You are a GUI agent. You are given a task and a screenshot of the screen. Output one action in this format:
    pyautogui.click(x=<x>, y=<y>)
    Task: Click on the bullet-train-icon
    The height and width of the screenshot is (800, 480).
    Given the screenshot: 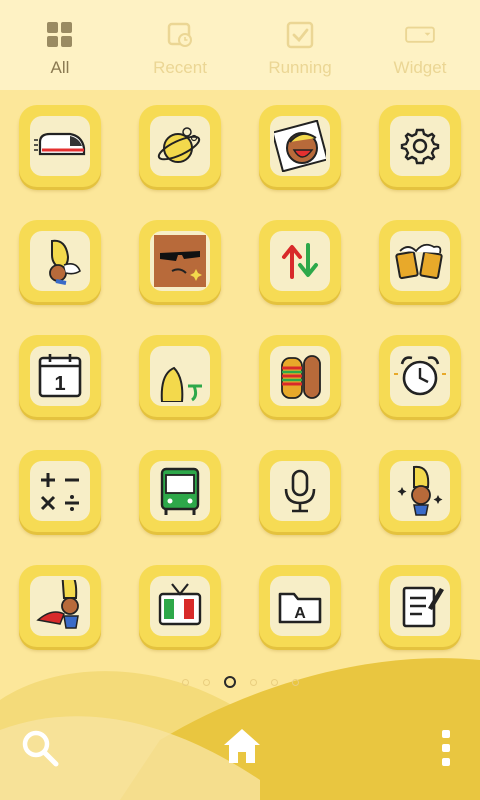 What is the action you would take?
    pyautogui.click(x=60, y=144)
    